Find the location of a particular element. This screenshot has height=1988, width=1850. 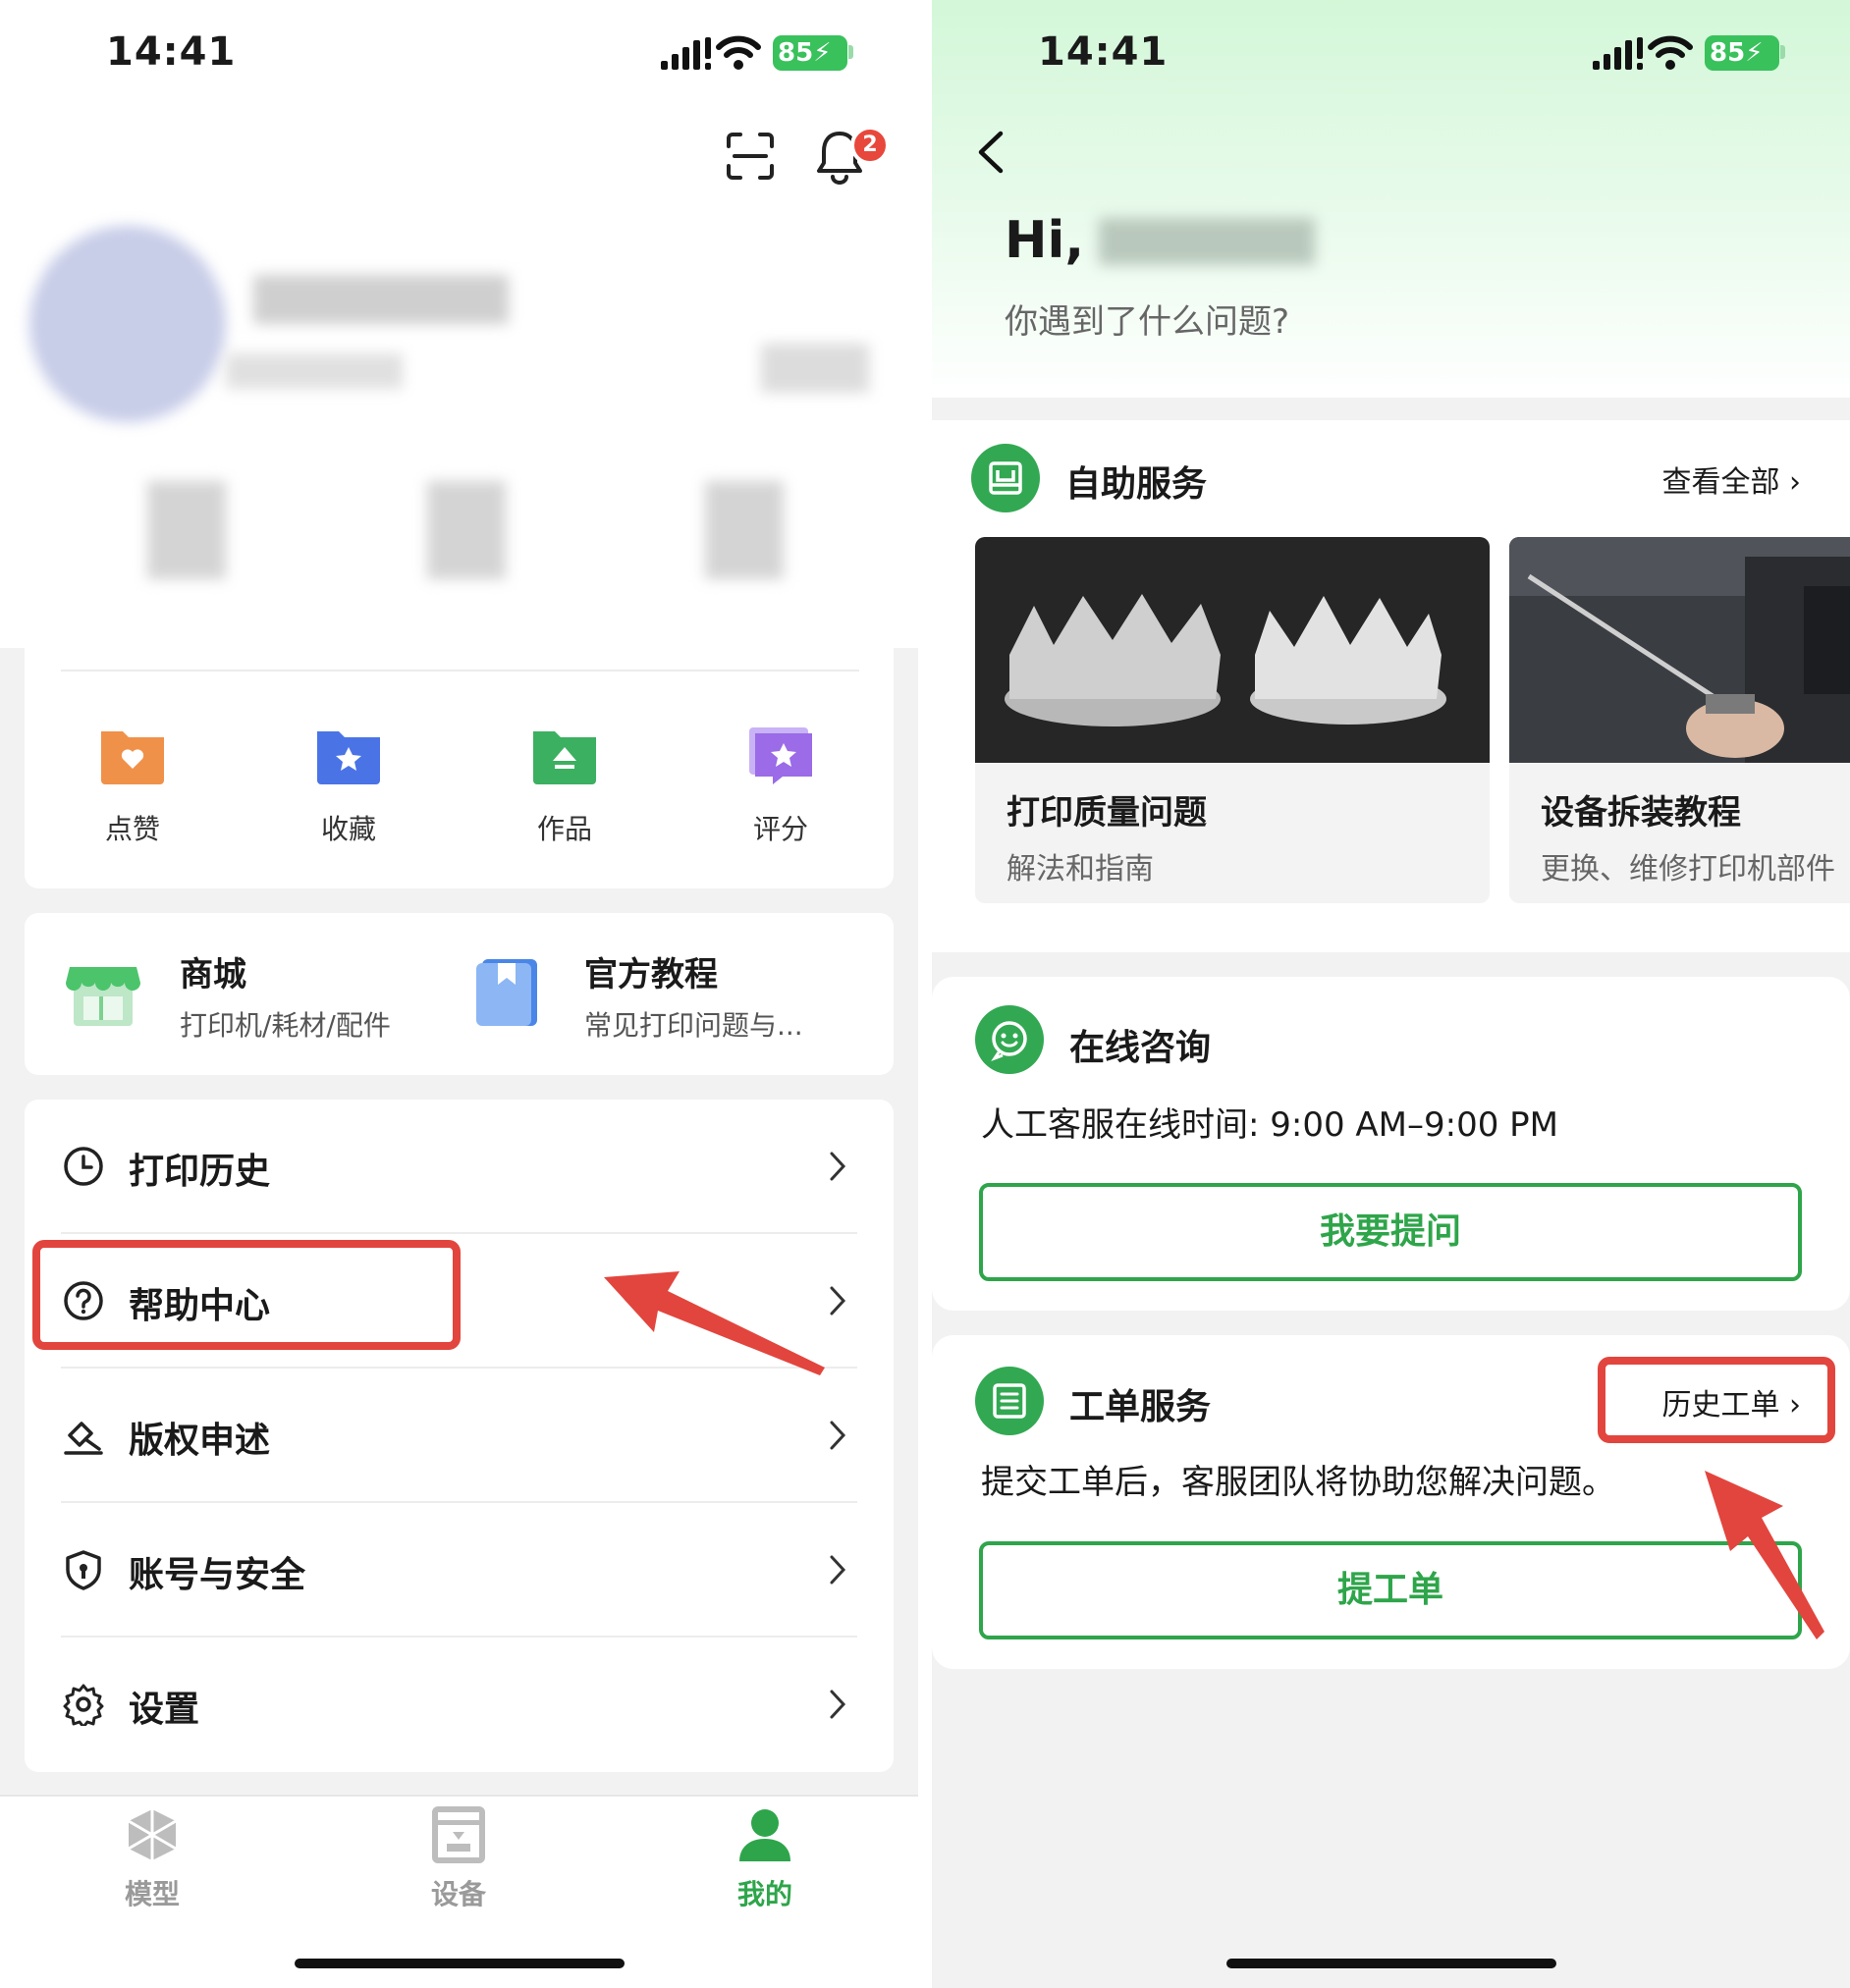

tab-devices: 设备 is located at coordinates (458, 1859).